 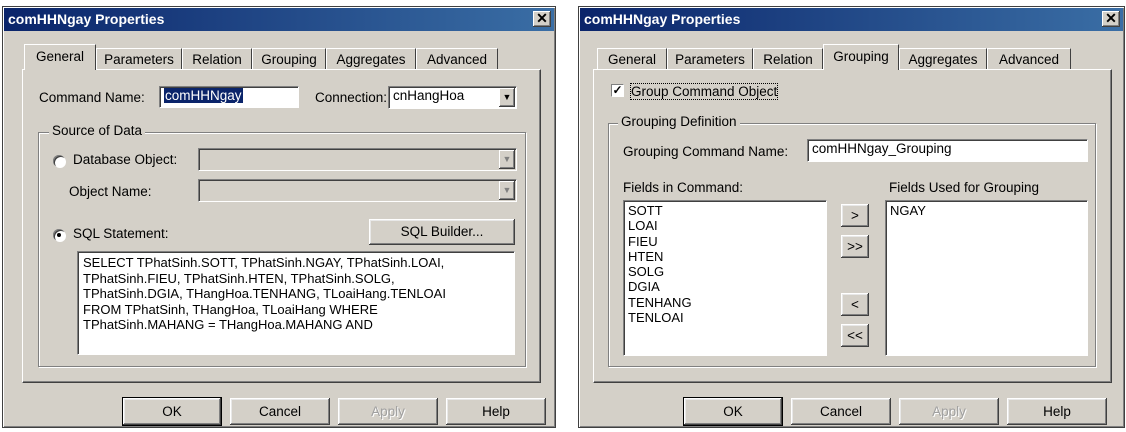 What do you see at coordinates (725, 286) in the screenshot?
I see `list-item: DGIA` at bounding box center [725, 286].